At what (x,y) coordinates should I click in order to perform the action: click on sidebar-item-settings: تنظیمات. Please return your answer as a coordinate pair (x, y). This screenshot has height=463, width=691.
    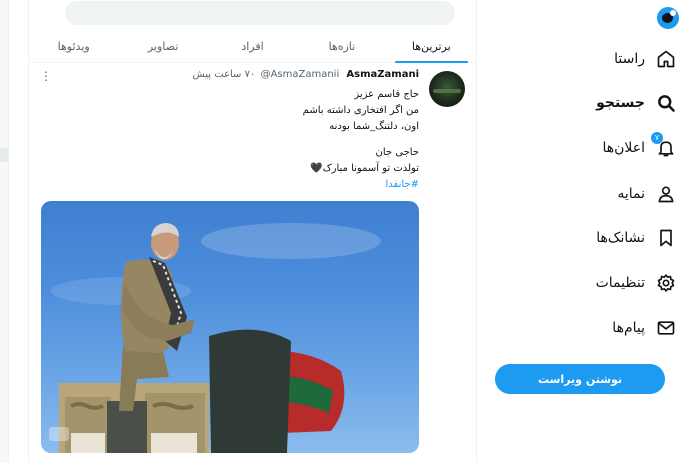
    Looking at the image, I should click on (636, 283).